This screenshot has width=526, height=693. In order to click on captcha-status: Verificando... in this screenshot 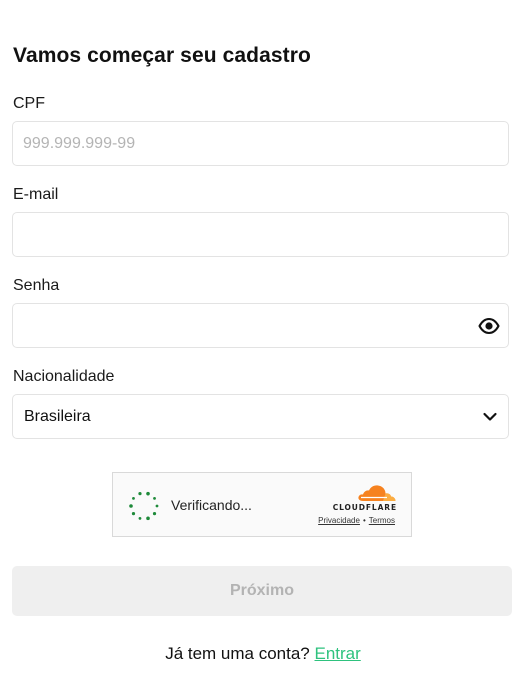, I will do `click(211, 505)`.